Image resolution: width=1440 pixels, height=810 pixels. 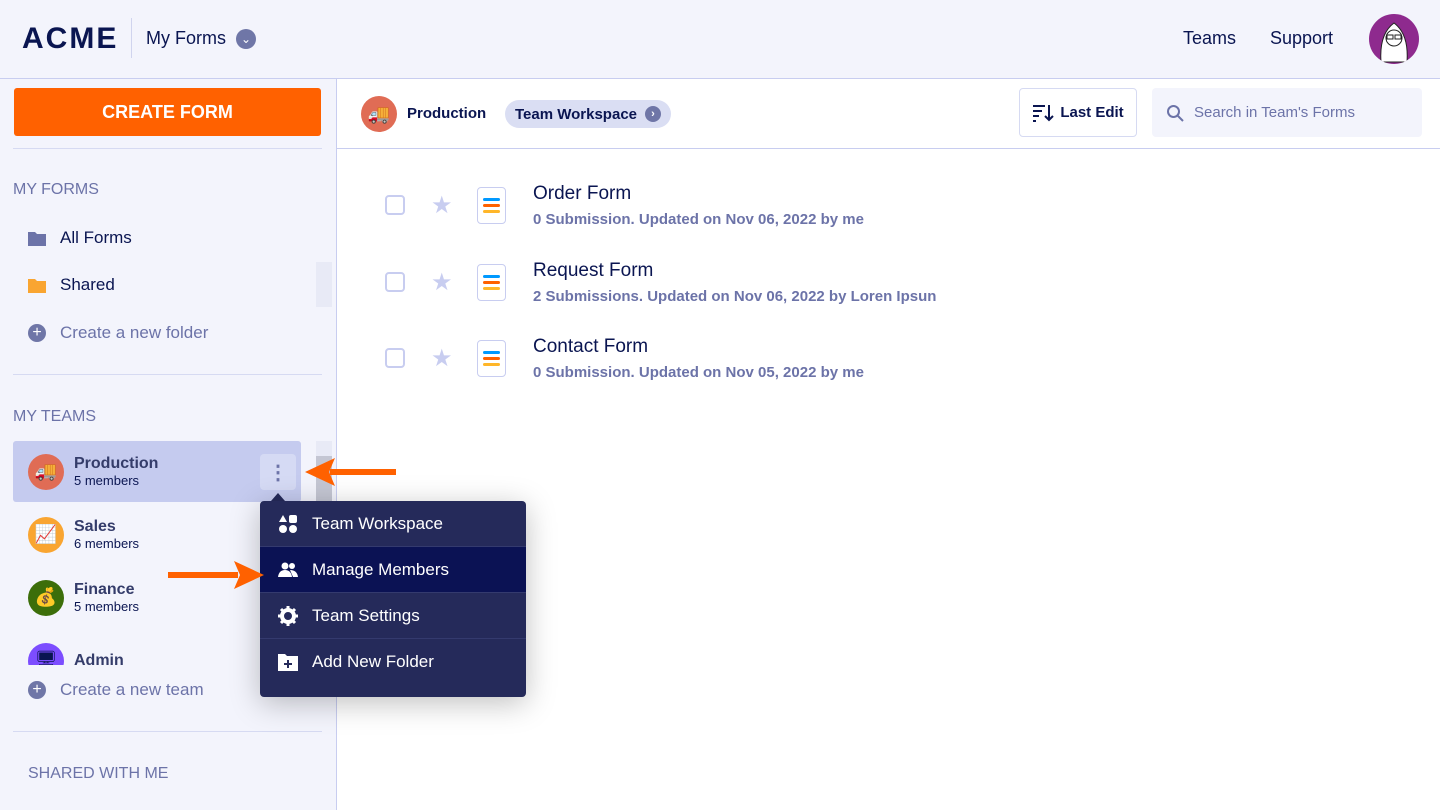 I want to click on chevron-down-icon: ⌄, so click(x=246, y=38).